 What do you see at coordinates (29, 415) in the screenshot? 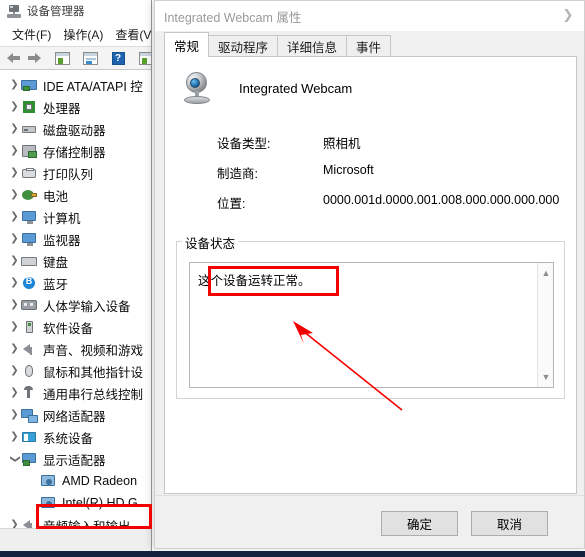
I see `network-adapter-icon` at bounding box center [29, 415].